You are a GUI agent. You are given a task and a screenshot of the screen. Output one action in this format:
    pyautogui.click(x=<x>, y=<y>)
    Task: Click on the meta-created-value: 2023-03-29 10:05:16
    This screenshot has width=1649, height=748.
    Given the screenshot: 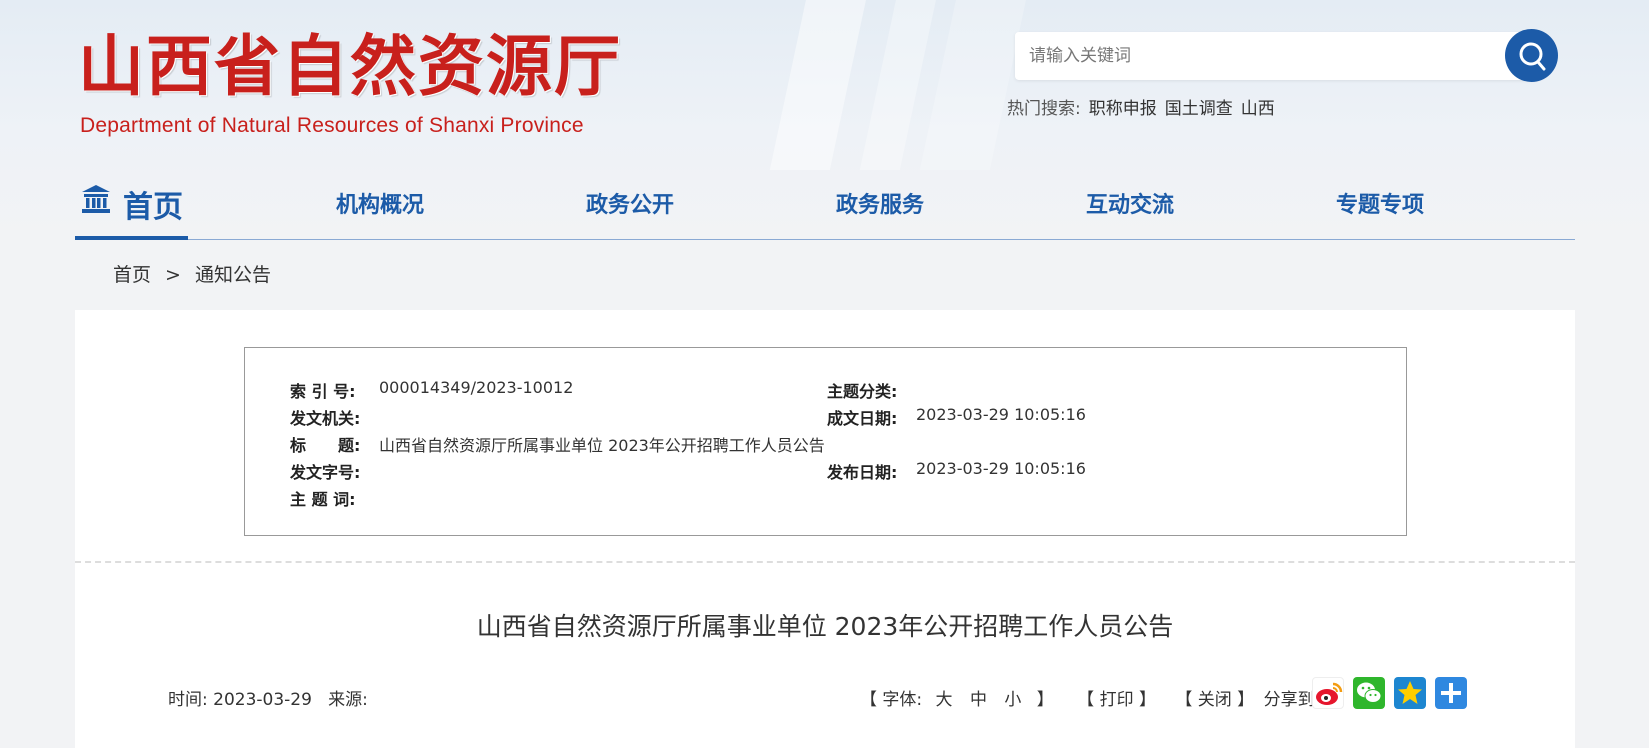 What is the action you would take?
    pyautogui.click(x=1001, y=414)
    